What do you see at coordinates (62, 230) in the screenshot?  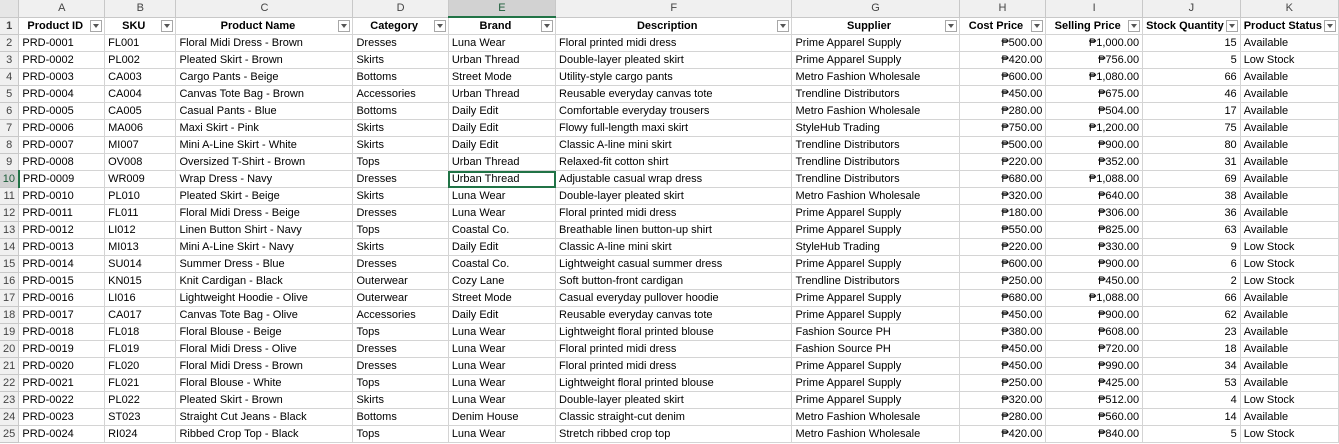 I see `cell: PRD-0012` at bounding box center [62, 230].